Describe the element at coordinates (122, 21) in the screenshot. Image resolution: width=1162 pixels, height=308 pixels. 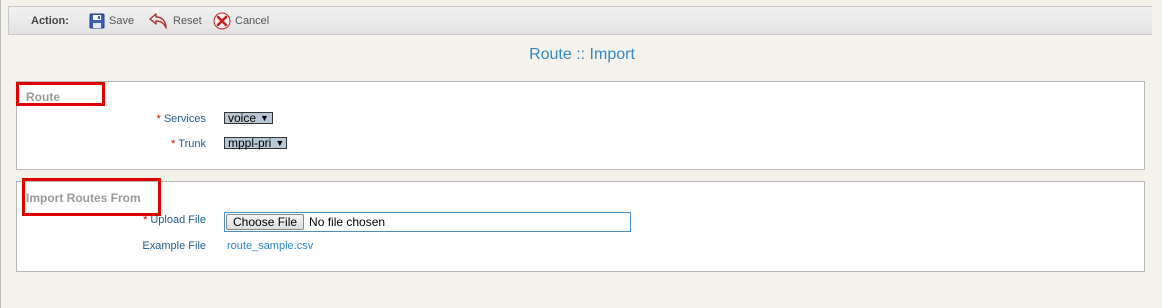
I see `save-label: Save` at that location.